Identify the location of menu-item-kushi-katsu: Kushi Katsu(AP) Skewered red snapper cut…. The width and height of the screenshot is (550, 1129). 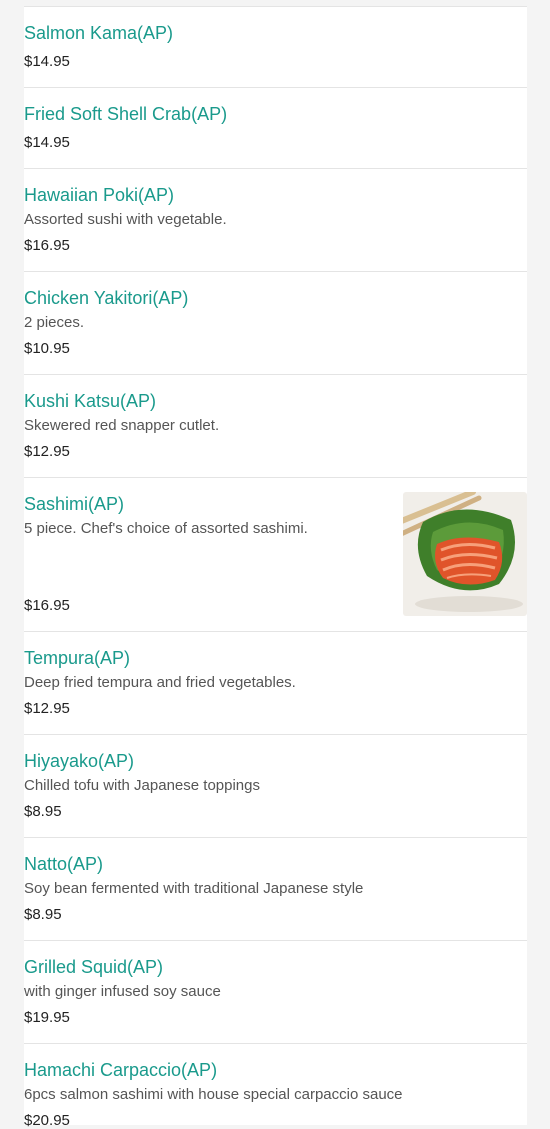
(275, 426).